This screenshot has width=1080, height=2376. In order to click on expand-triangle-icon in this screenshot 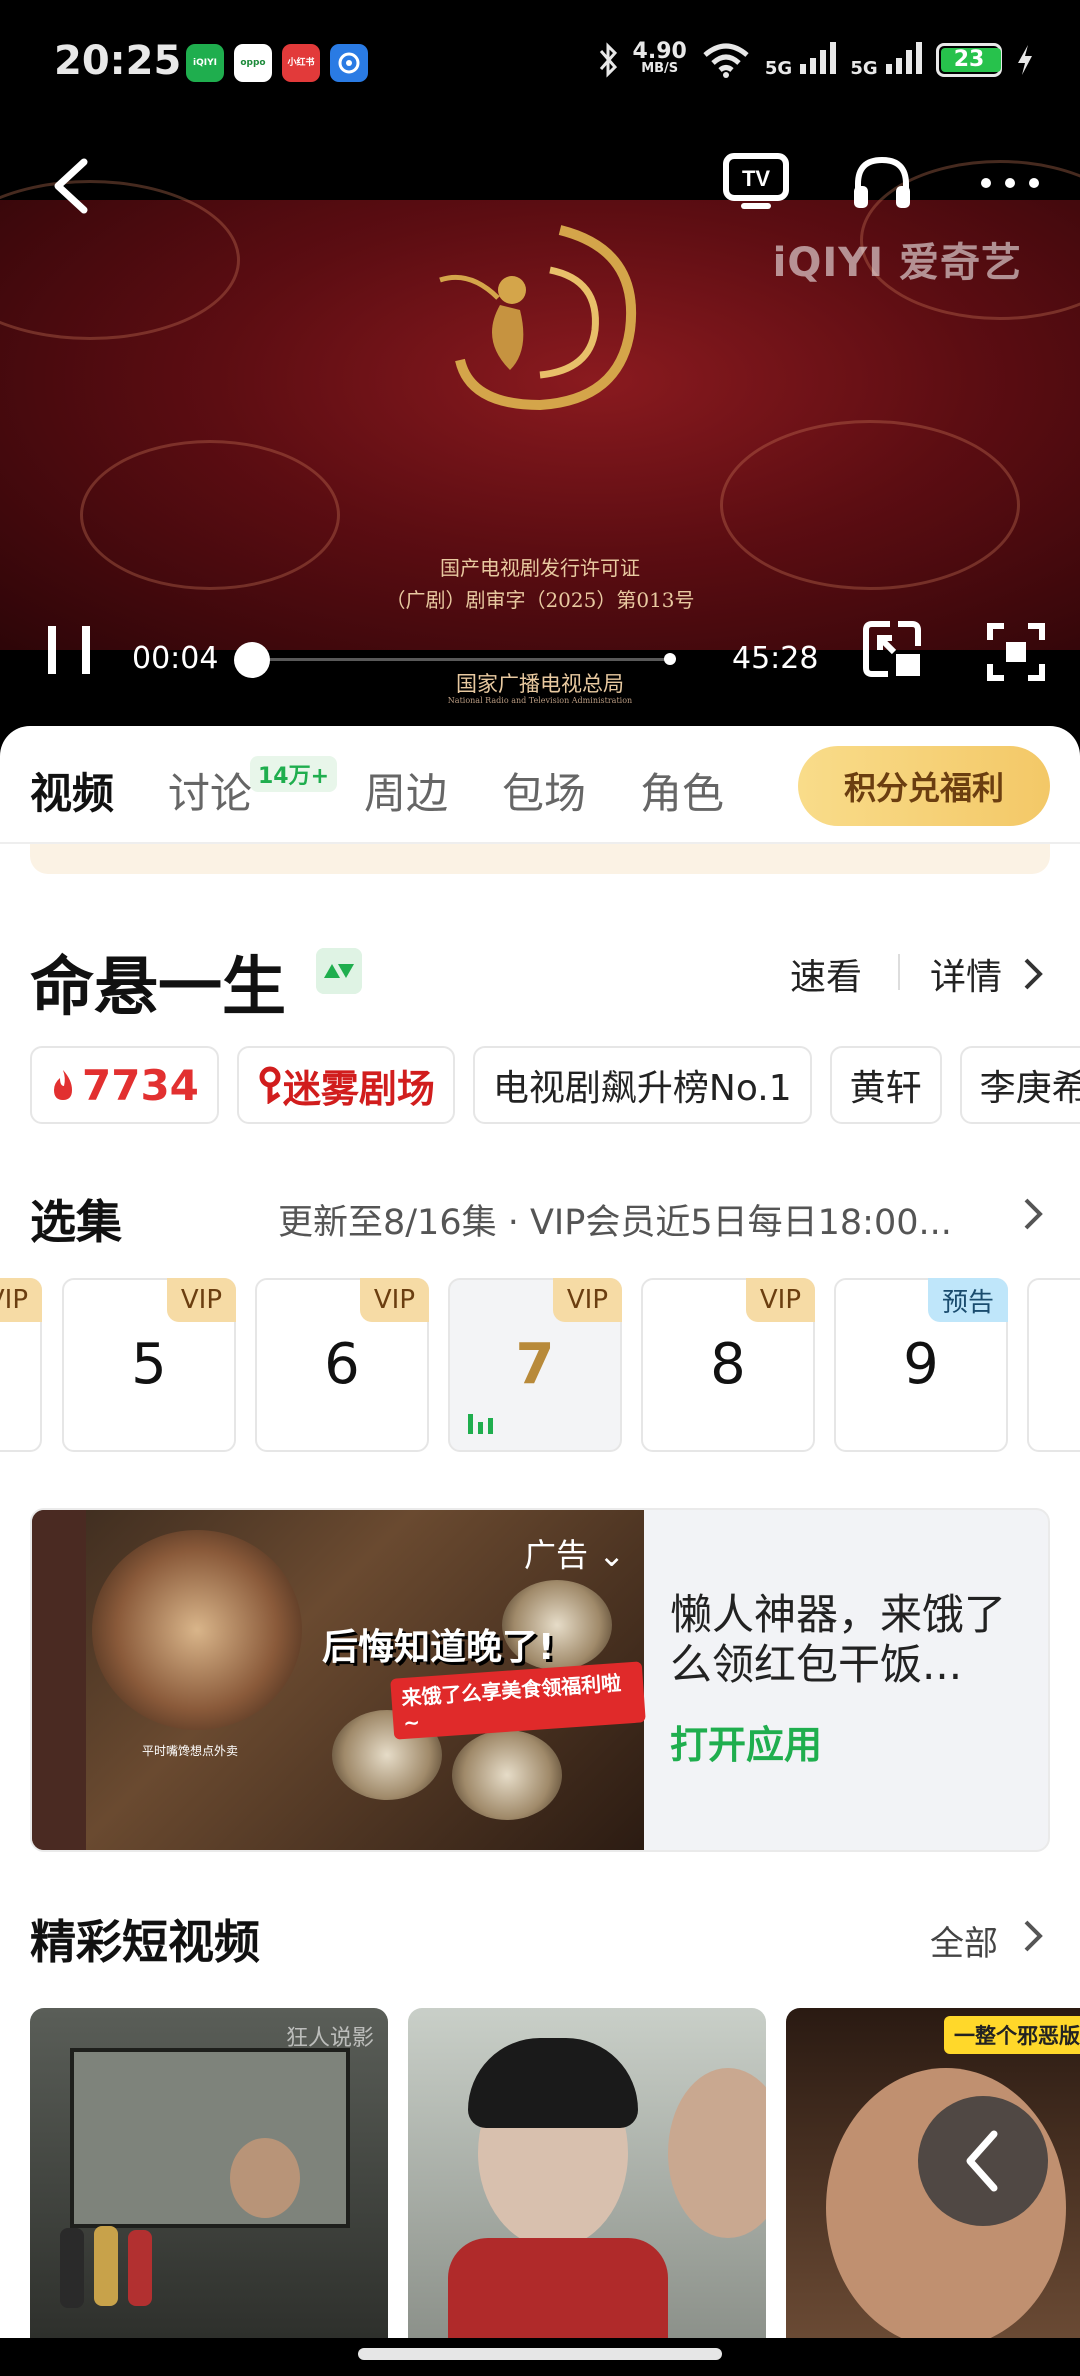, I will do `click(339, 971)`.